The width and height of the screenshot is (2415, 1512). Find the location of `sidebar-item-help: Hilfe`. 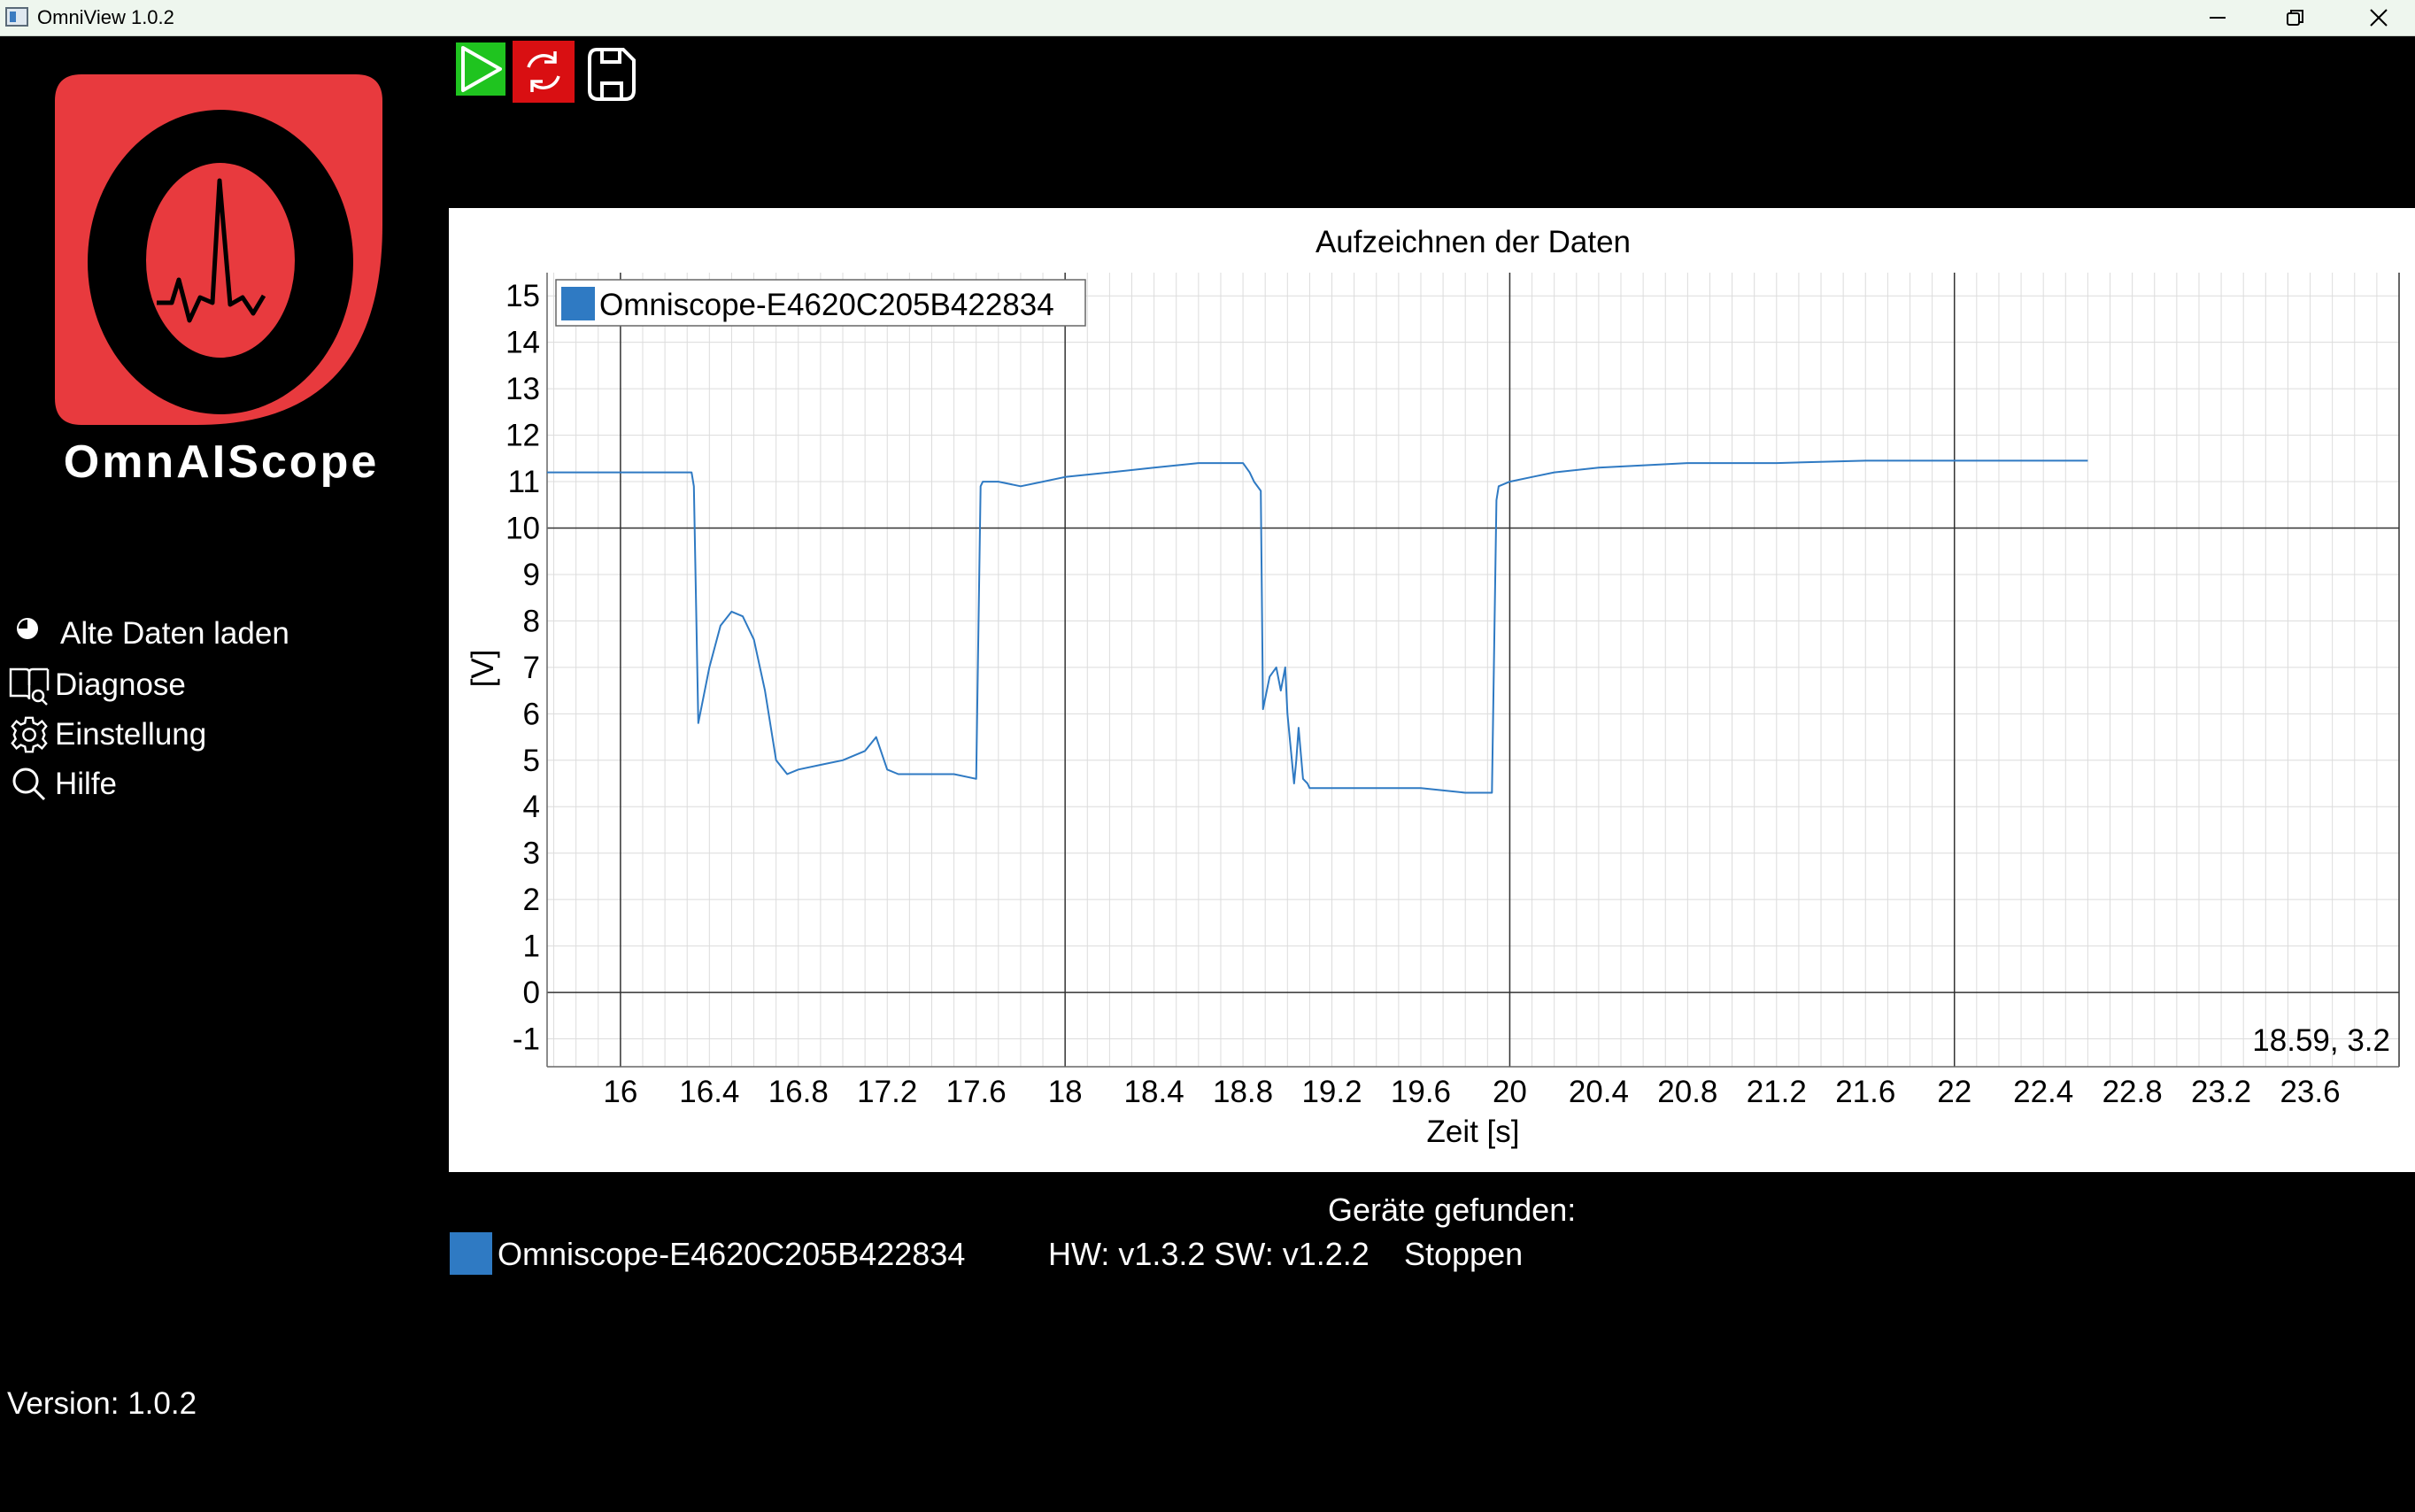

sidebar-item-help: Hilfe is located at coordinates (62, 784).